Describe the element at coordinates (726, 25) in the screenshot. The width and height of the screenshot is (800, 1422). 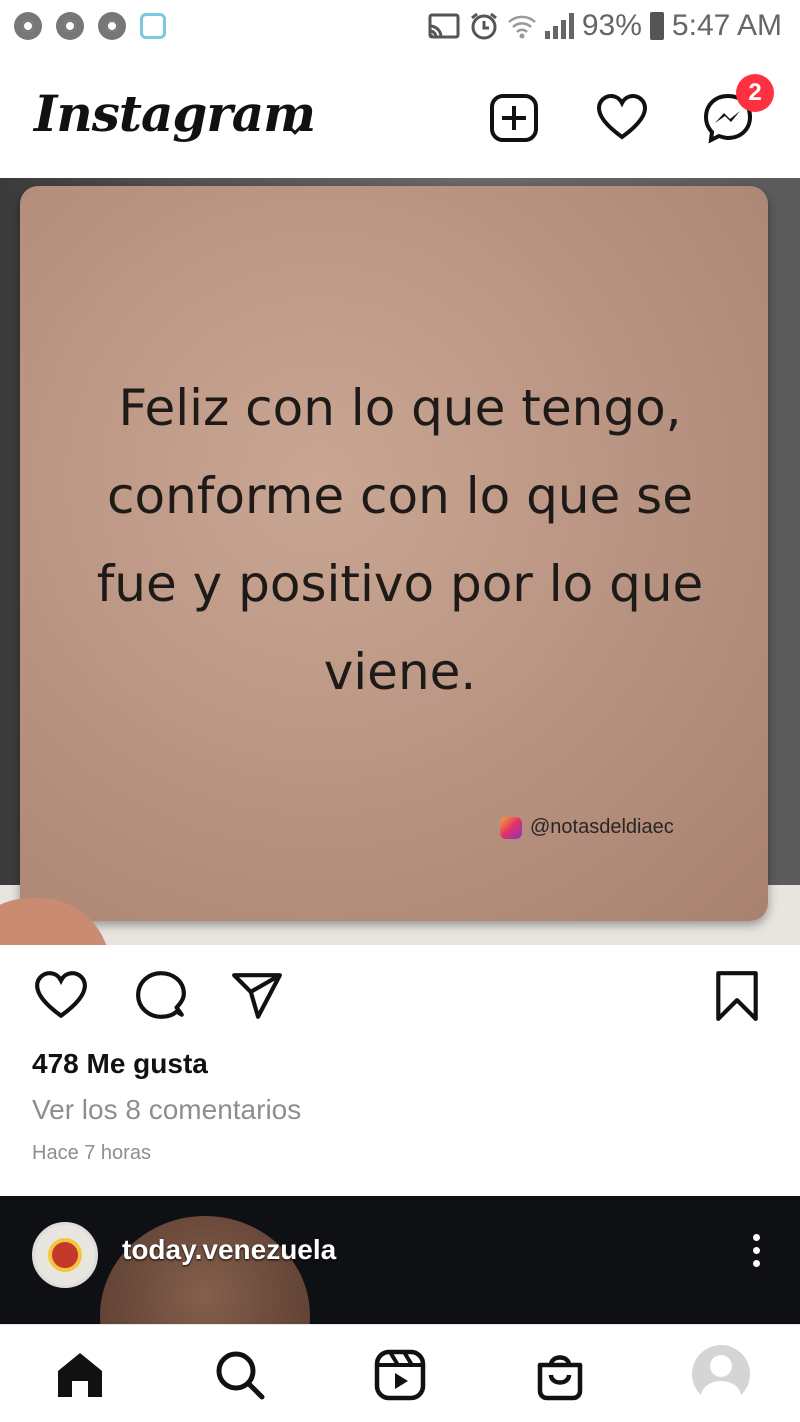
I see `clock: 5:47 AM` at that location.